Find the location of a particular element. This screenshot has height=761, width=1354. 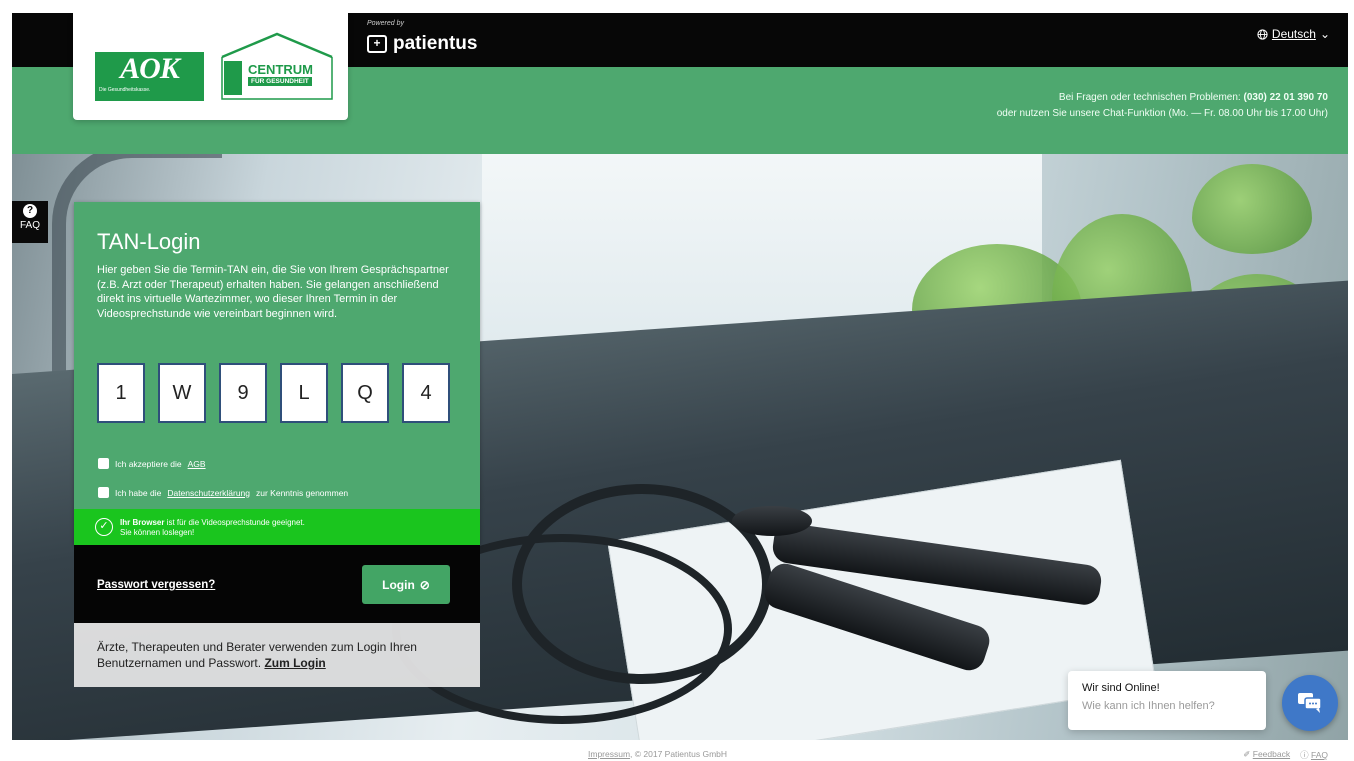

aok-logo-tagline: Die Gesundheitskasse. is located at coordinates (125, 90).